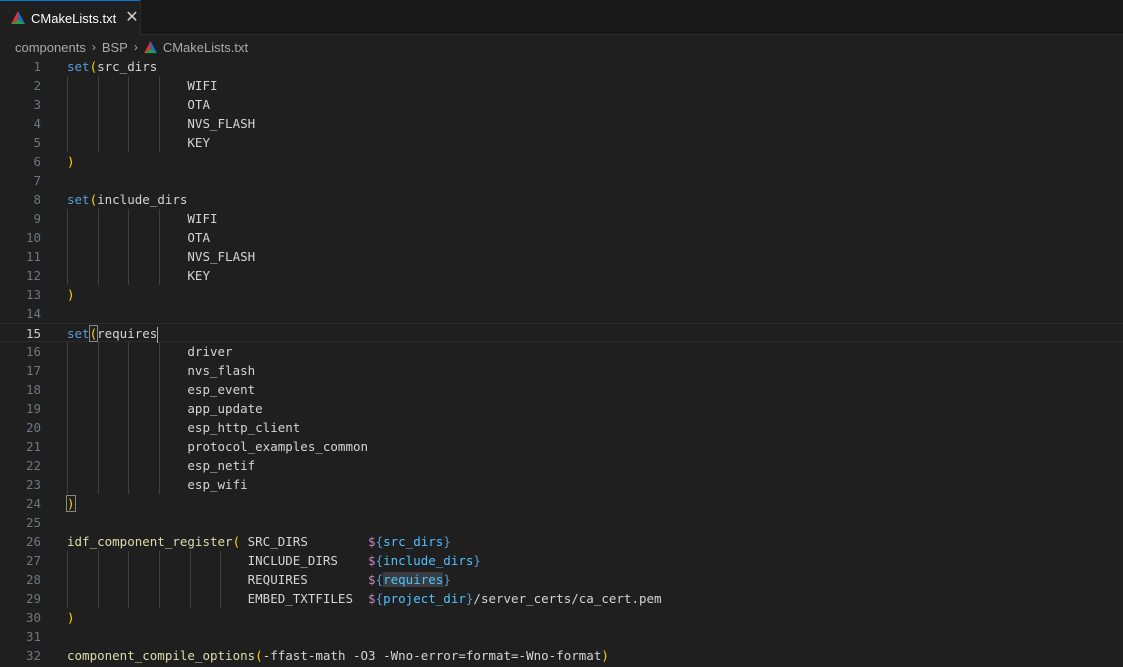 This screenshot has width=1123, height=667. I want to click on code-line: 23 esp_wifi, so click(561, 484).